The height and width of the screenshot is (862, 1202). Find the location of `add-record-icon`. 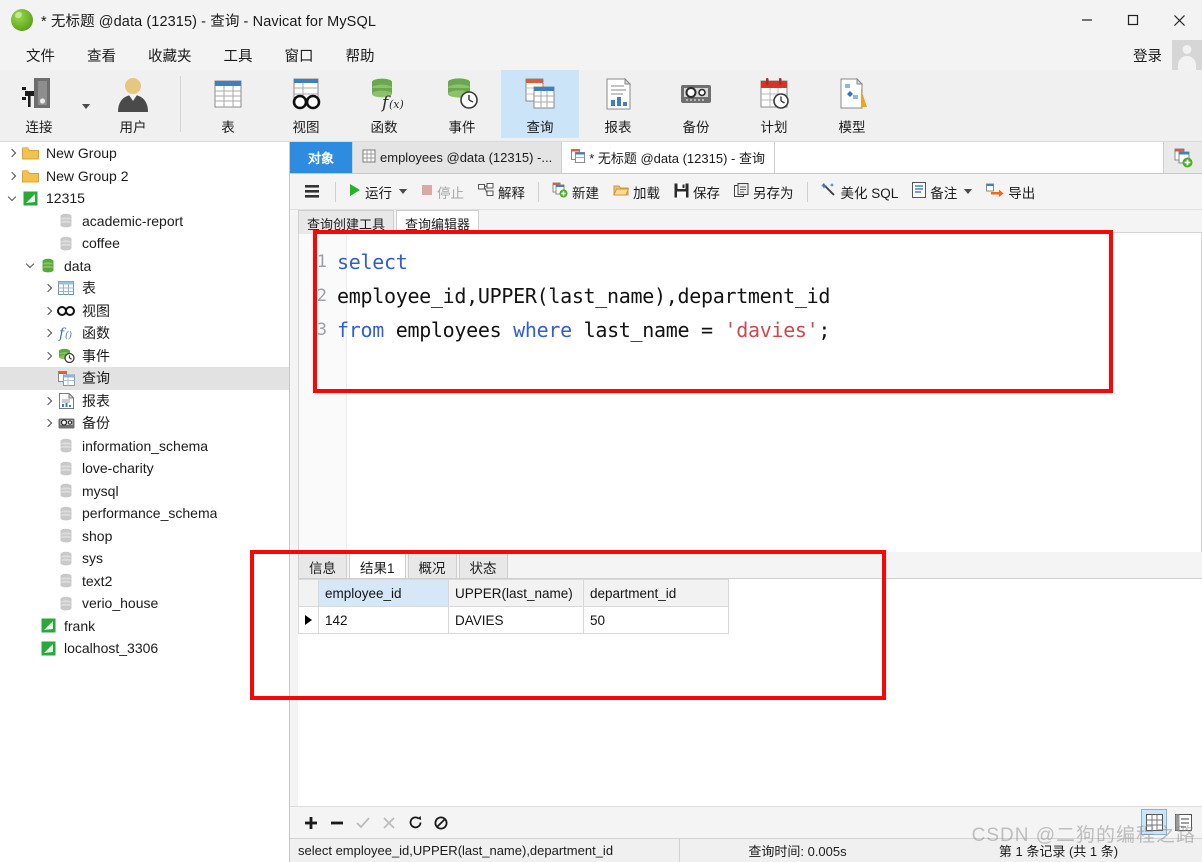

add-record-icon is located at coordinates (311, 823).